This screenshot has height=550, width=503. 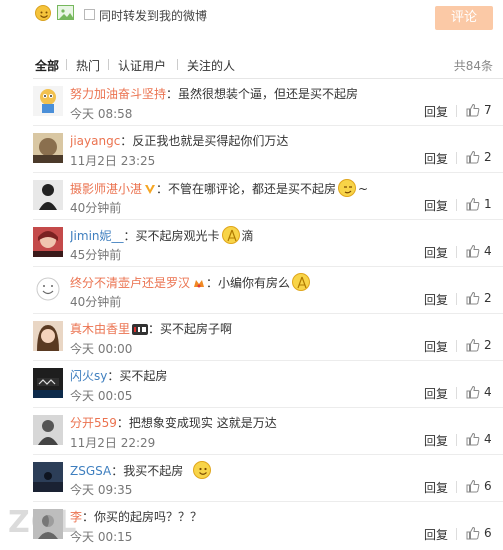 What do you see at coordinates (211, 65) in the screenshot?
I see `tab-following: 关注的人` at bounding box center [211, 65].